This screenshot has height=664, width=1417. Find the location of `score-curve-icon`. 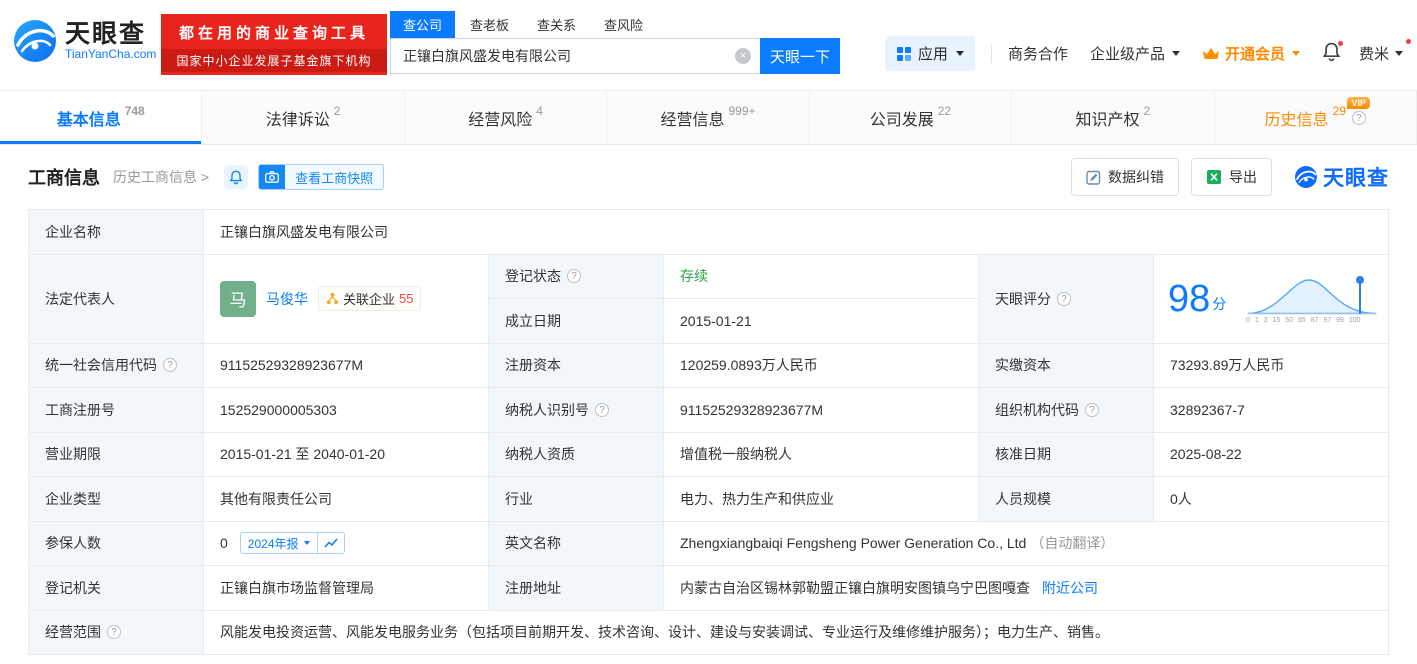

score-curve-icon is located at coordinates (1312, 294).